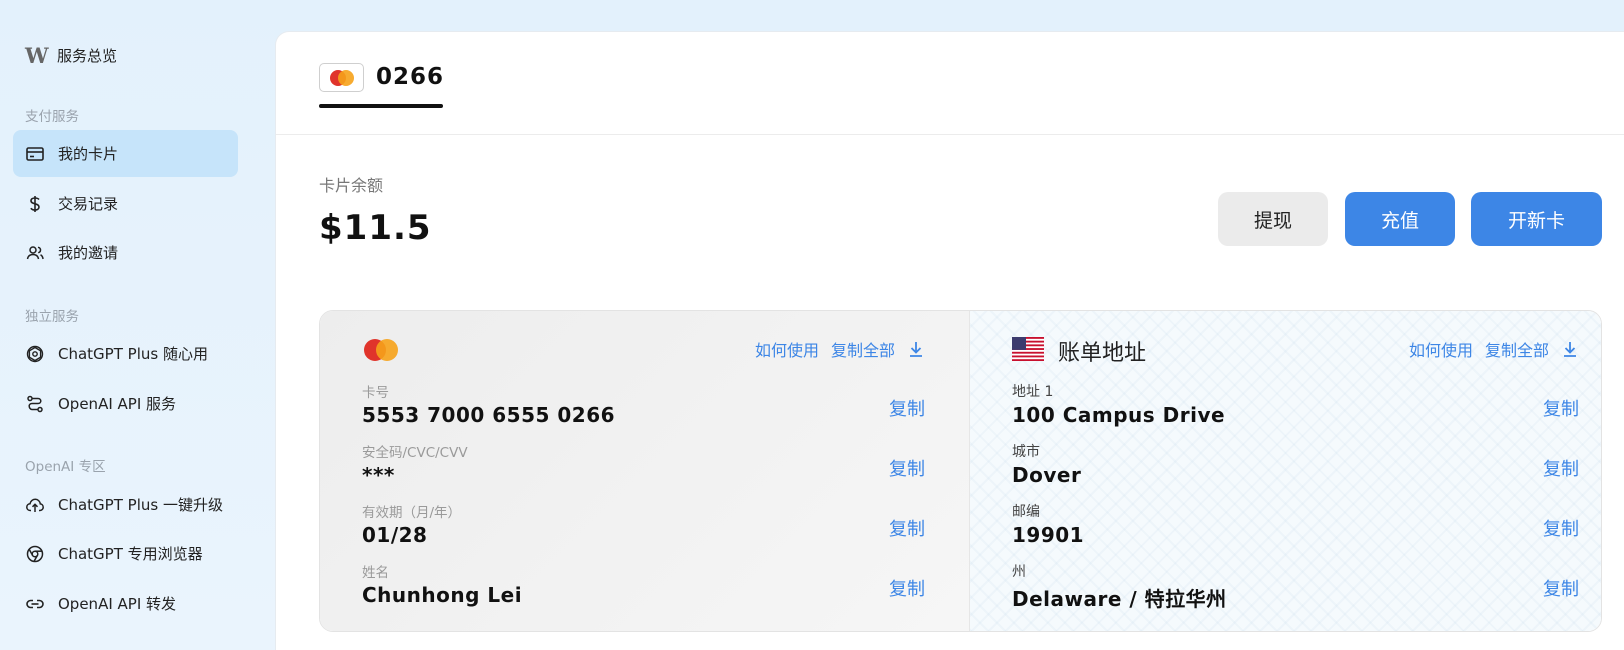 The height and width of the screenshot is (650, 1624). Describe the element at coordinates (35, 404) in the screenshot. I see `route-icon` at that location.